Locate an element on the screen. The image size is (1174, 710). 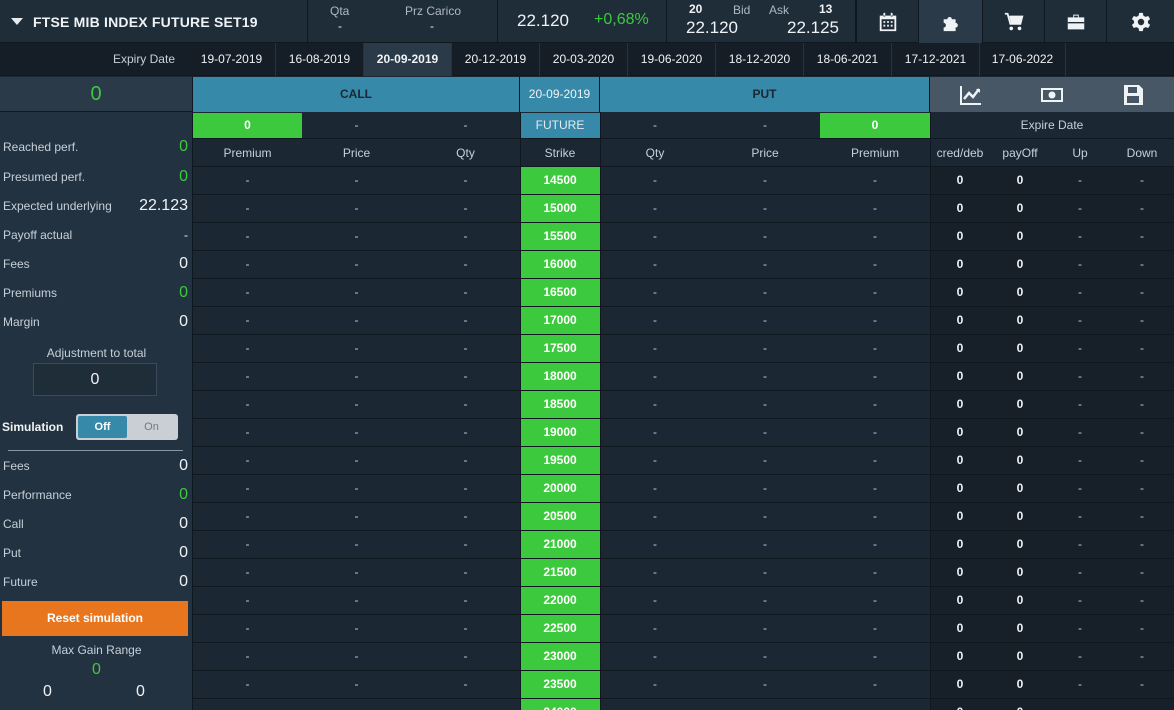
calendar-button is located at coordinates (887, 21).